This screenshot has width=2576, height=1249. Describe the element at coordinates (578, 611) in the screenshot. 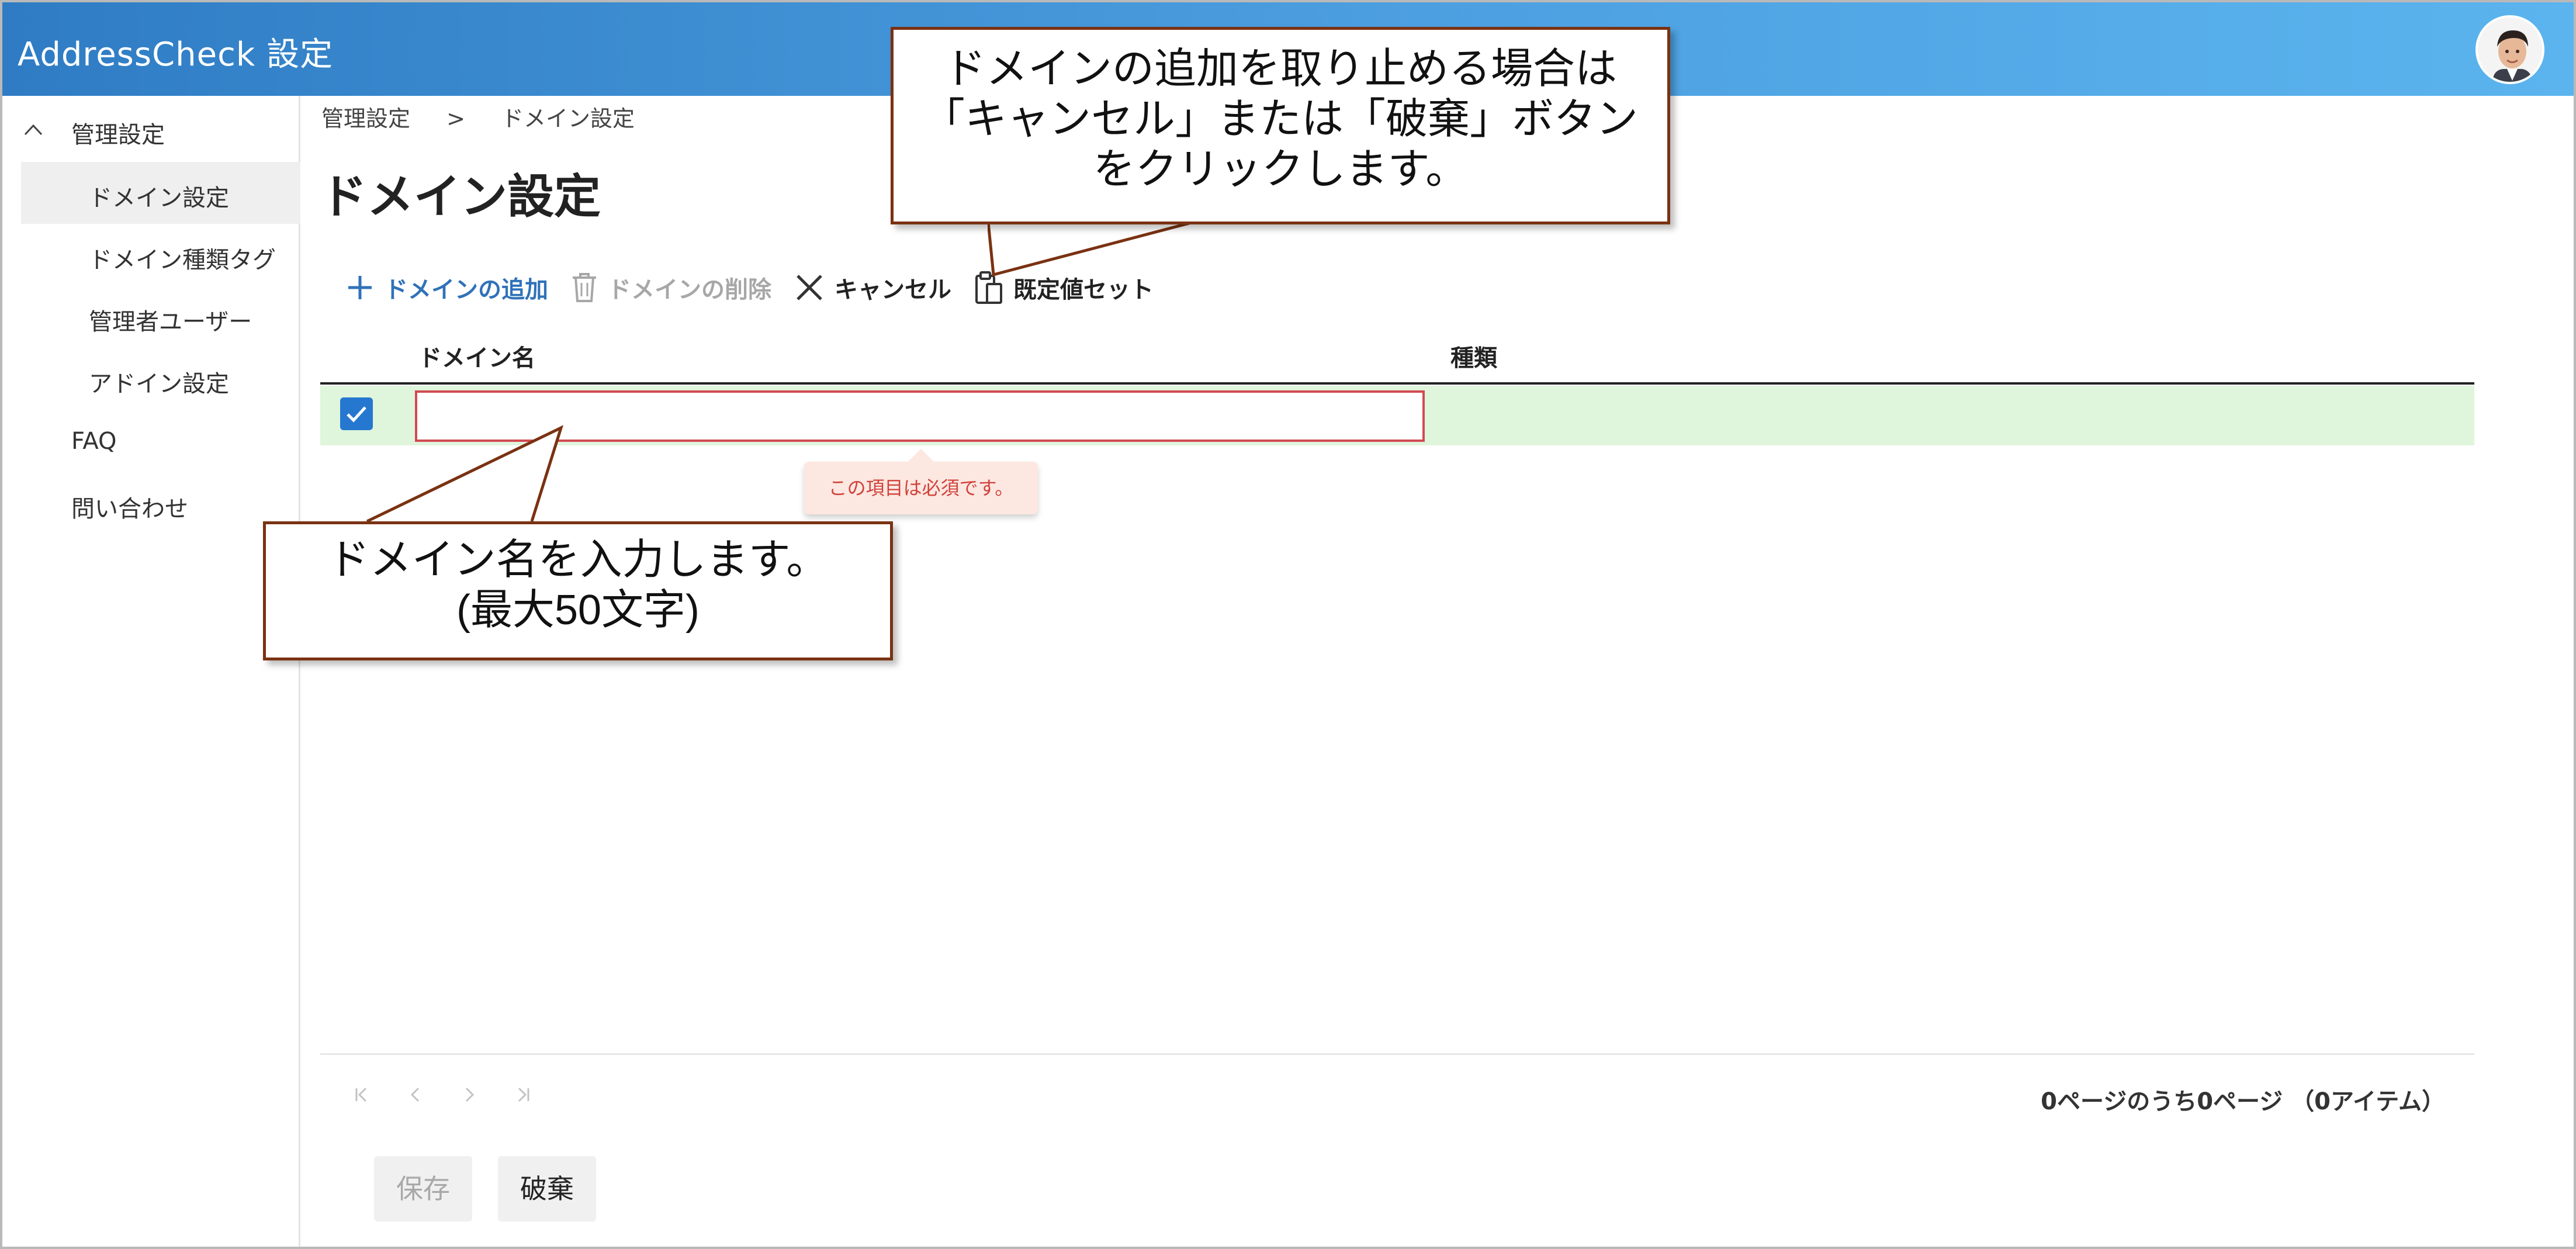

I see `callout-bottom-line-2: (最大50文字)` at that location.